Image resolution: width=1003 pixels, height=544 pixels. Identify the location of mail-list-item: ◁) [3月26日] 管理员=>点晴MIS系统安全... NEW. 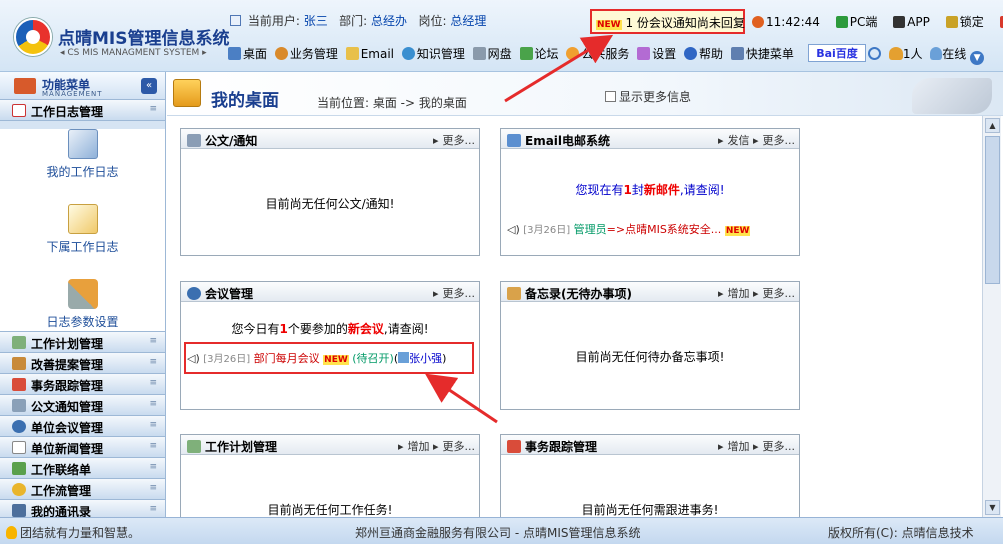
(629, 229).